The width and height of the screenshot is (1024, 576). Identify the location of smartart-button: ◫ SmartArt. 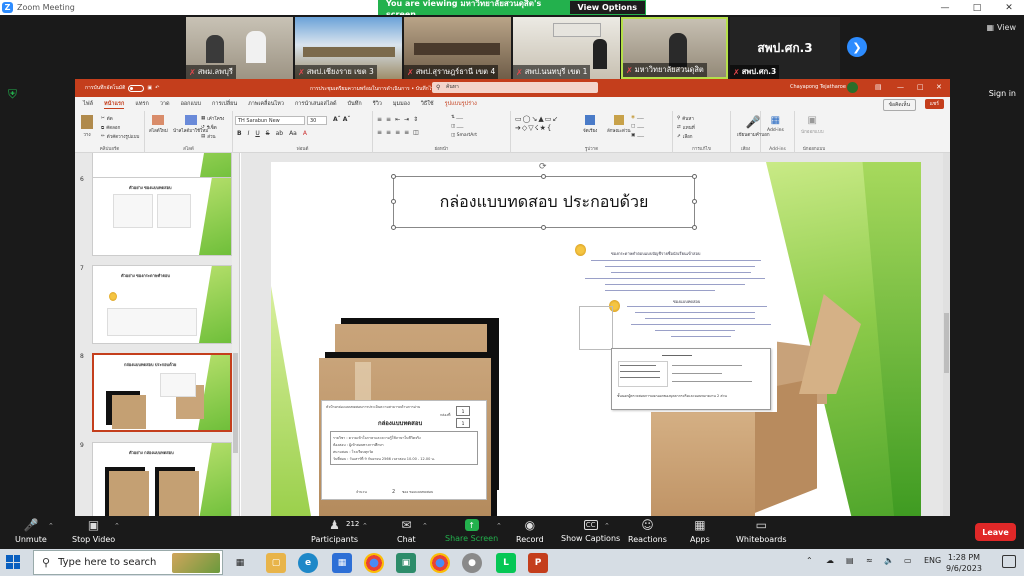
(464, 135).